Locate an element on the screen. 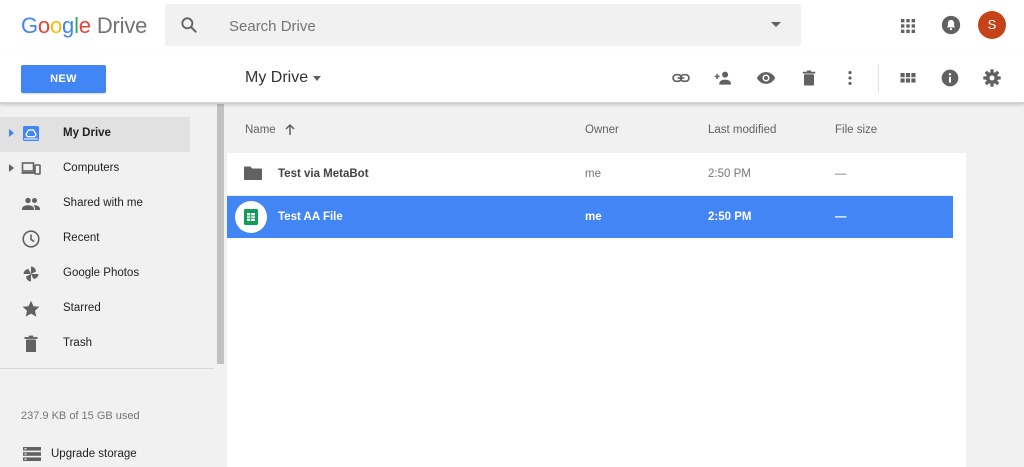 The height and width of the screenshot is (467, 1024). column-header-last-modified: Last modified is located at coordinates (742, 130).